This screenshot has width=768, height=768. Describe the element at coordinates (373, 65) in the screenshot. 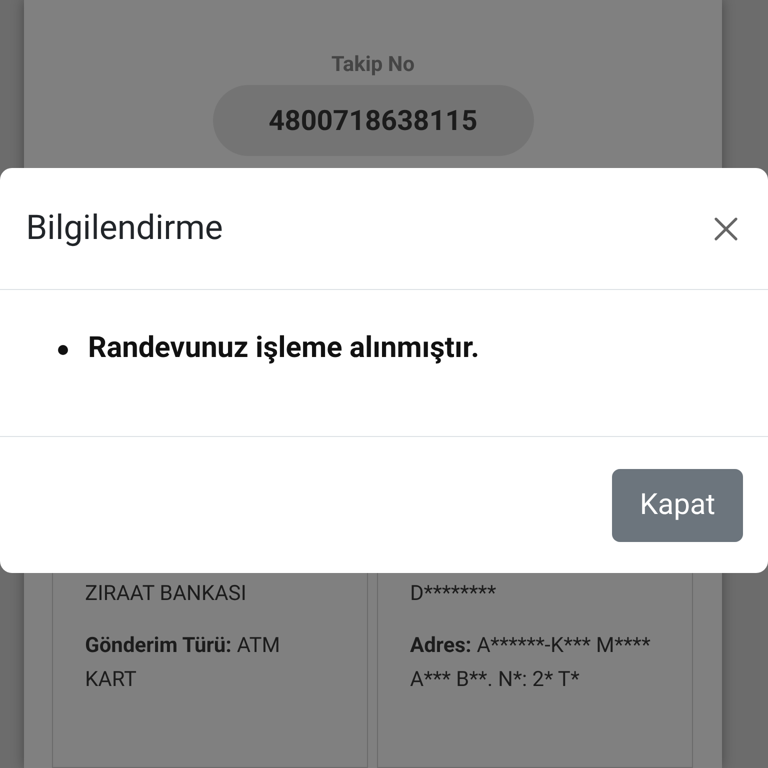

I see `tracking-label: Takip No` at that location.